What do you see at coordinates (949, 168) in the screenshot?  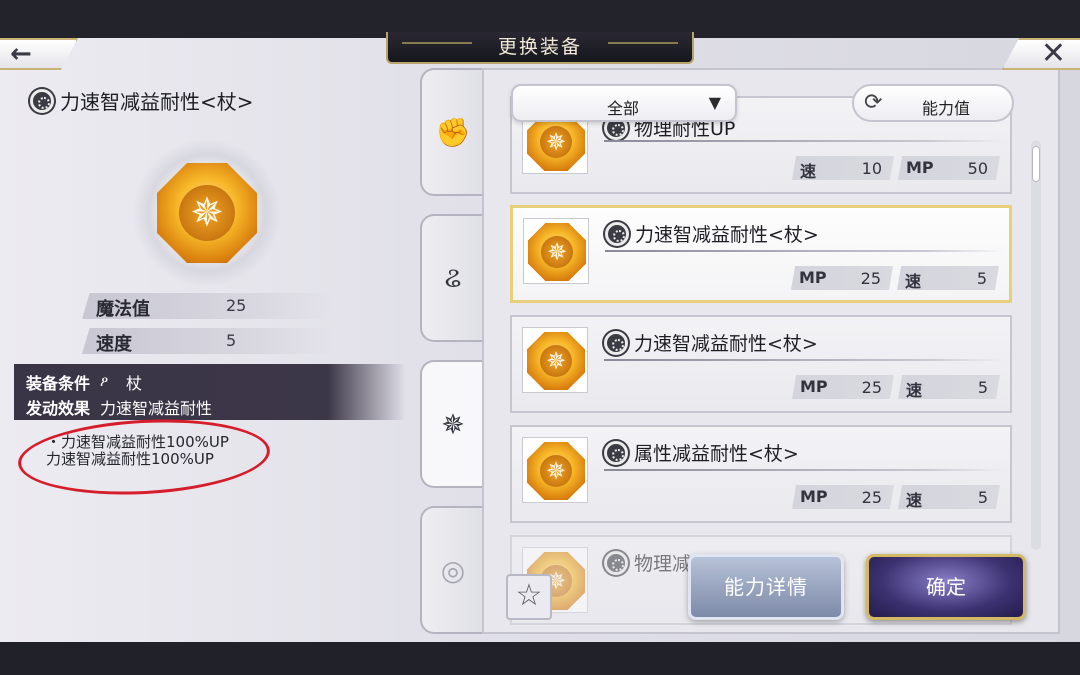 I see `card-stat: MP 50` at bounding box center [949, 168].